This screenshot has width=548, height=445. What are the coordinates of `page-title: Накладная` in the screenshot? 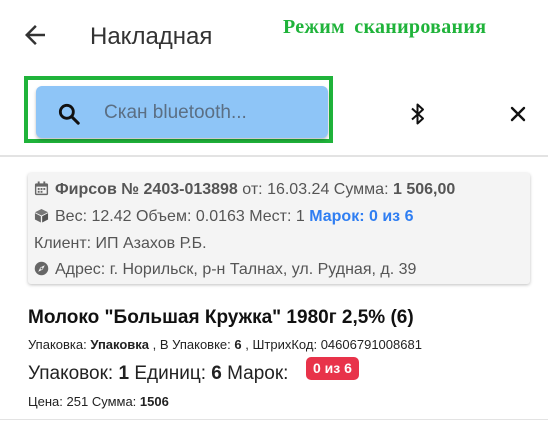 It's located at (151, 36).